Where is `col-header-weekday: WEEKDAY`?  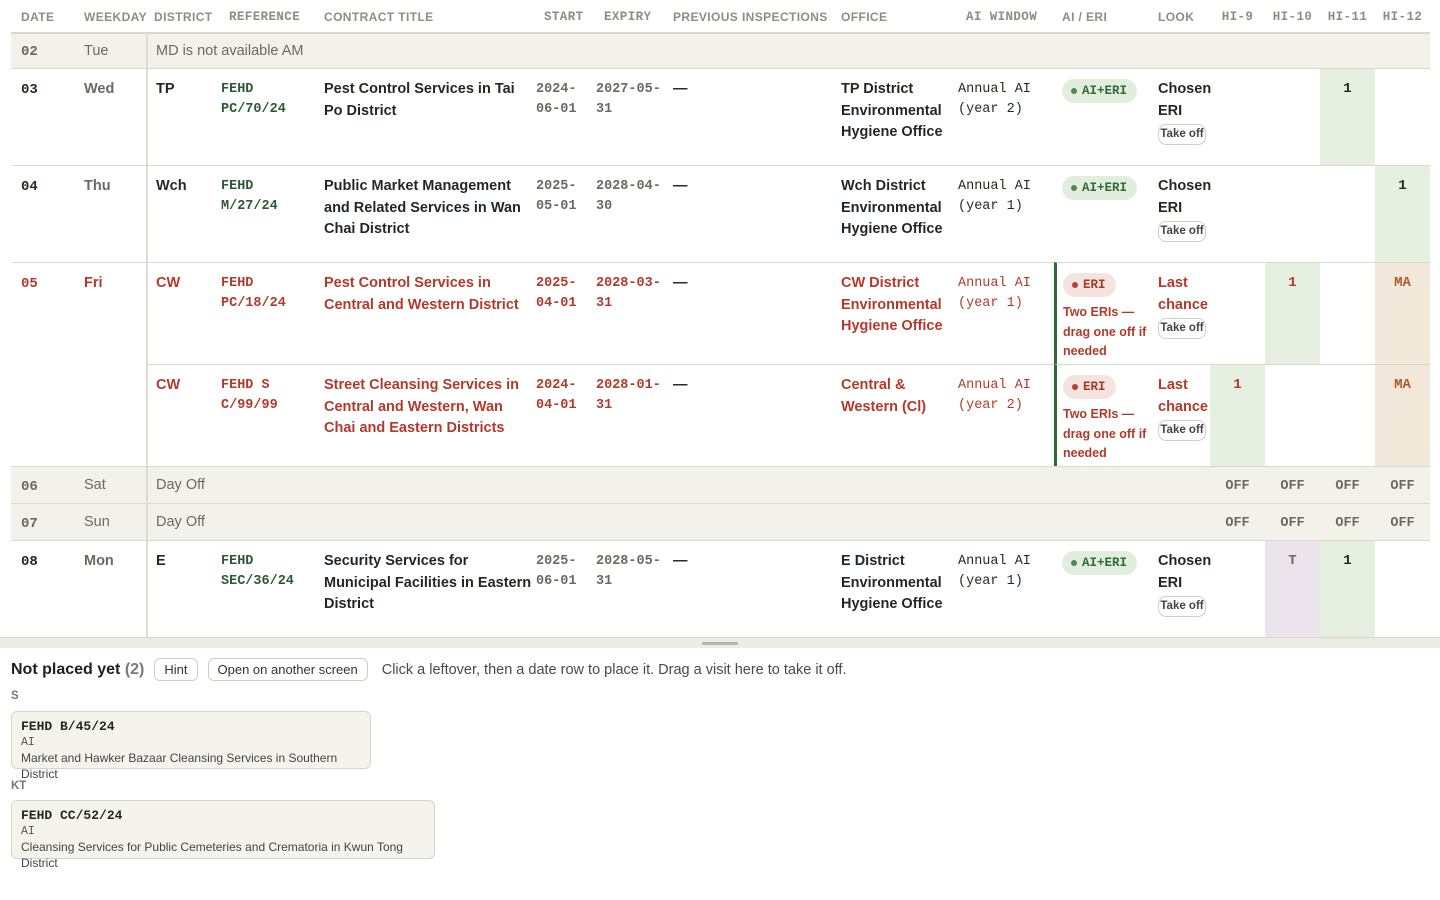 col-header-weekday: WEEKDAY is located at coordinates (111, 17).